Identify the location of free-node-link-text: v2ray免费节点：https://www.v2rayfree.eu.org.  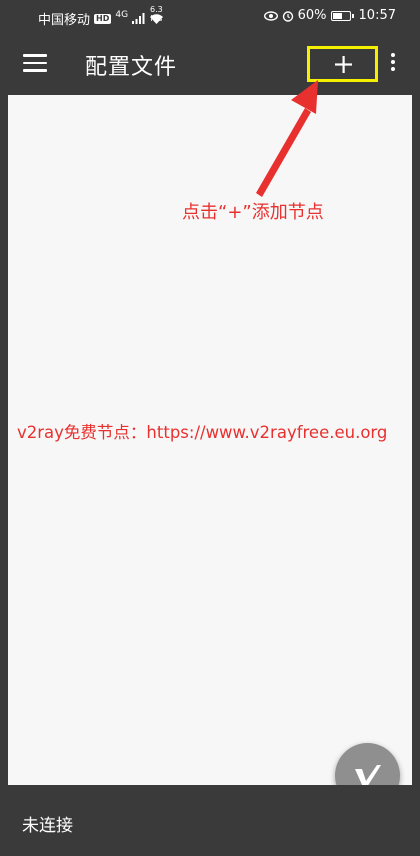
(202, 432).